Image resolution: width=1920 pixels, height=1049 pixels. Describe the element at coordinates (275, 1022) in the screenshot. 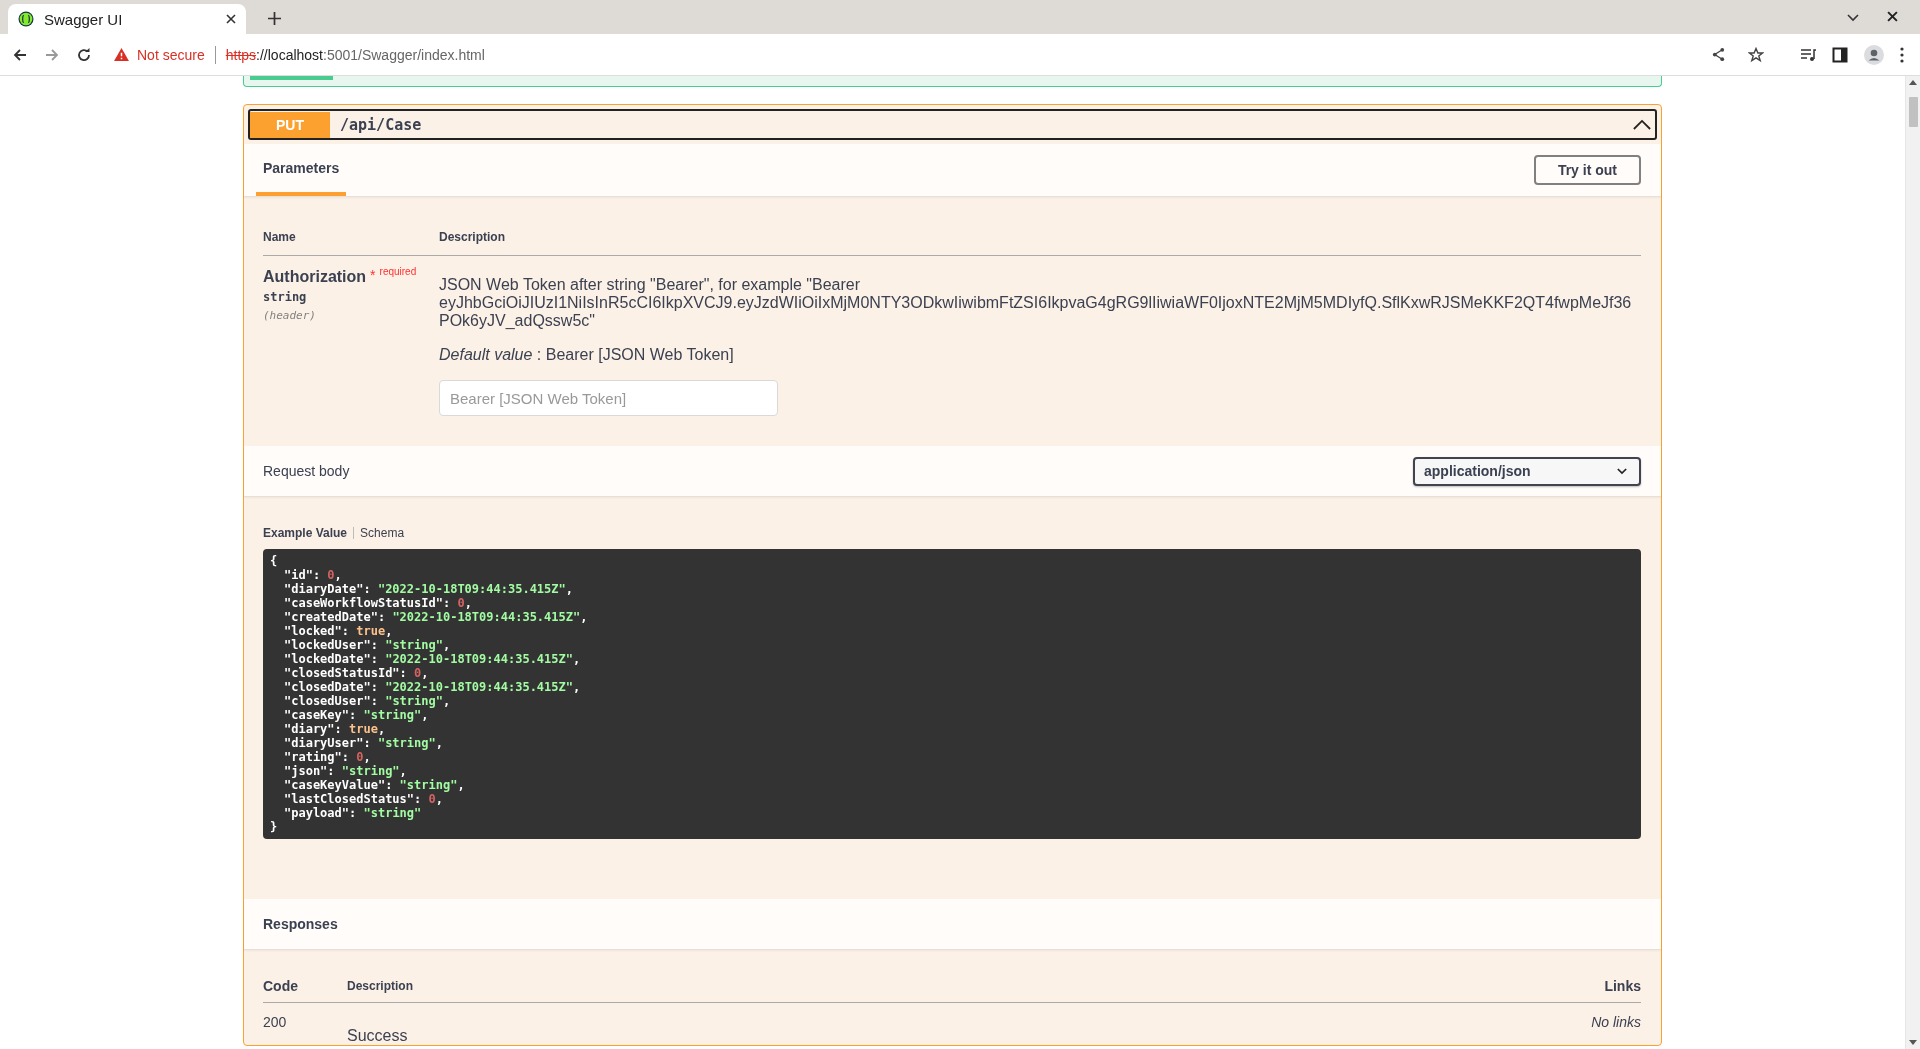

I see `response-code: 200` at that location.